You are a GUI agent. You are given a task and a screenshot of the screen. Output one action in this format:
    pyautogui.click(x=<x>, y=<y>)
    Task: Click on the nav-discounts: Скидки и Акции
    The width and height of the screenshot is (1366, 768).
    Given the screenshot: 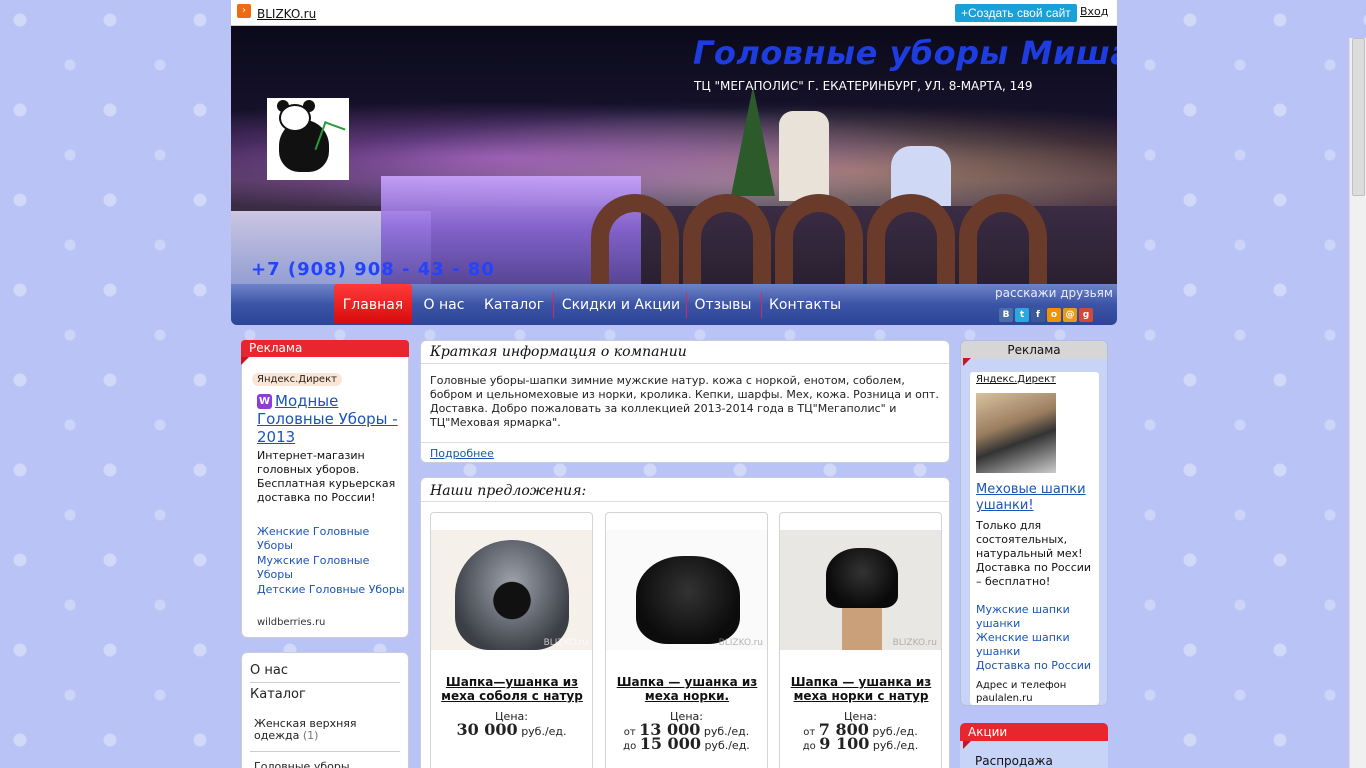 What is the action you would take?
    pyautogui.click(x=621, y=304)
    